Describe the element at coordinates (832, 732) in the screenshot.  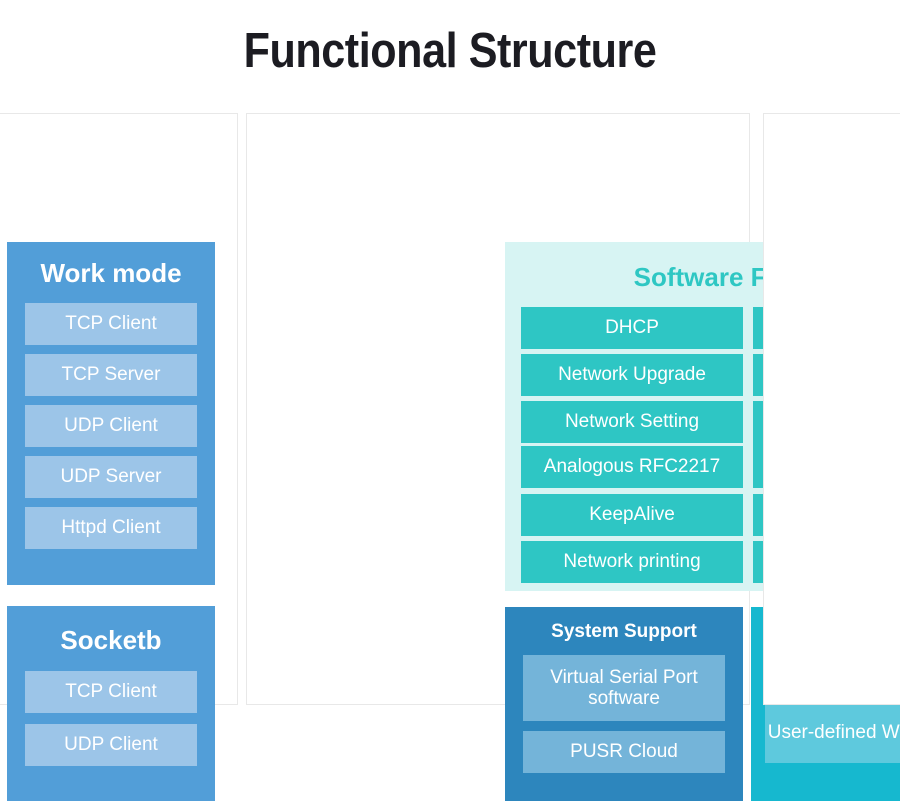
I see `web-server-item-user-defined-web-sever: User-defined Web sever` at that location.